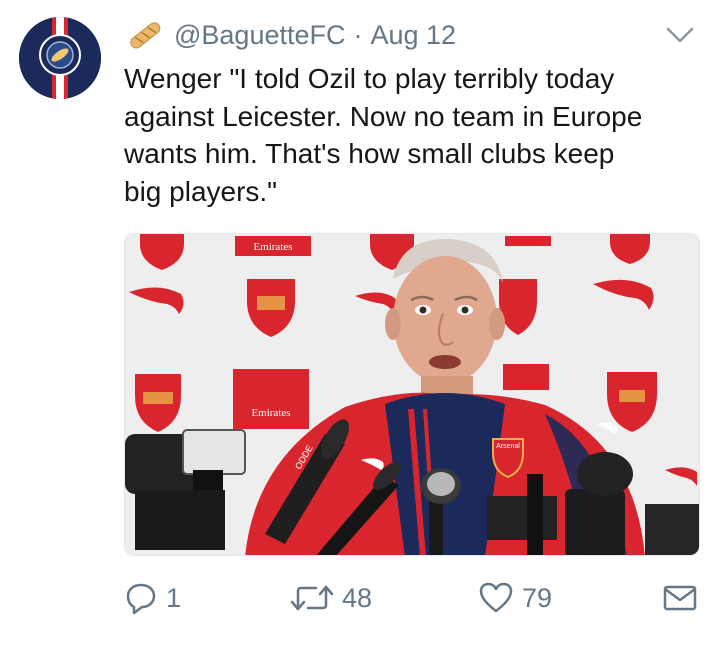 This screenshot has height=647, width=720. Describe the element at coordinates (260, 35) in the screenshot. I see `user-handle: @BaguetteFC` at that location.